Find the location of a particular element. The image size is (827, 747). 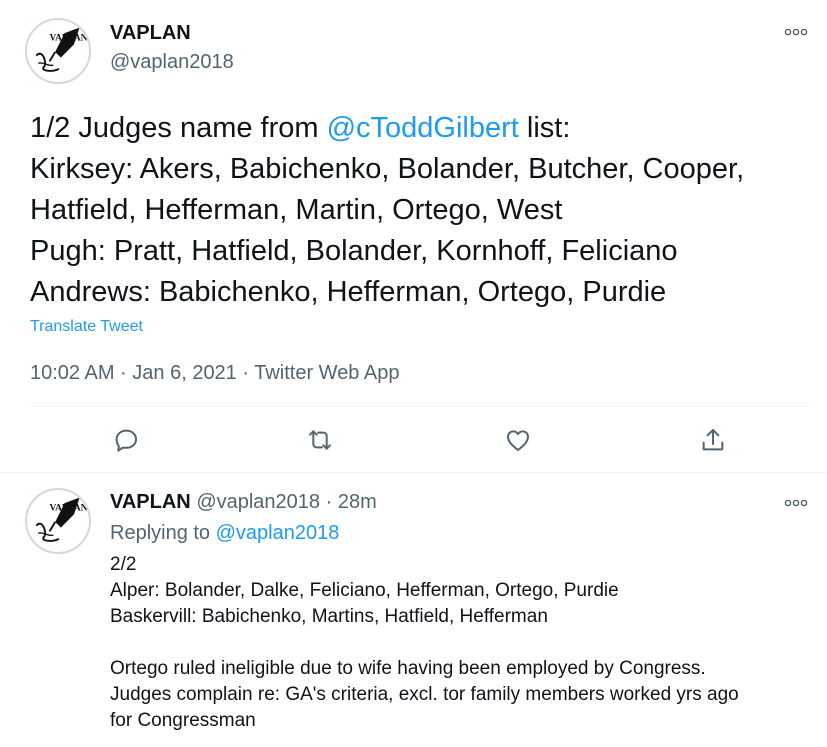

mention-link: @vaplan2018 is located at coordinates (278, 533).